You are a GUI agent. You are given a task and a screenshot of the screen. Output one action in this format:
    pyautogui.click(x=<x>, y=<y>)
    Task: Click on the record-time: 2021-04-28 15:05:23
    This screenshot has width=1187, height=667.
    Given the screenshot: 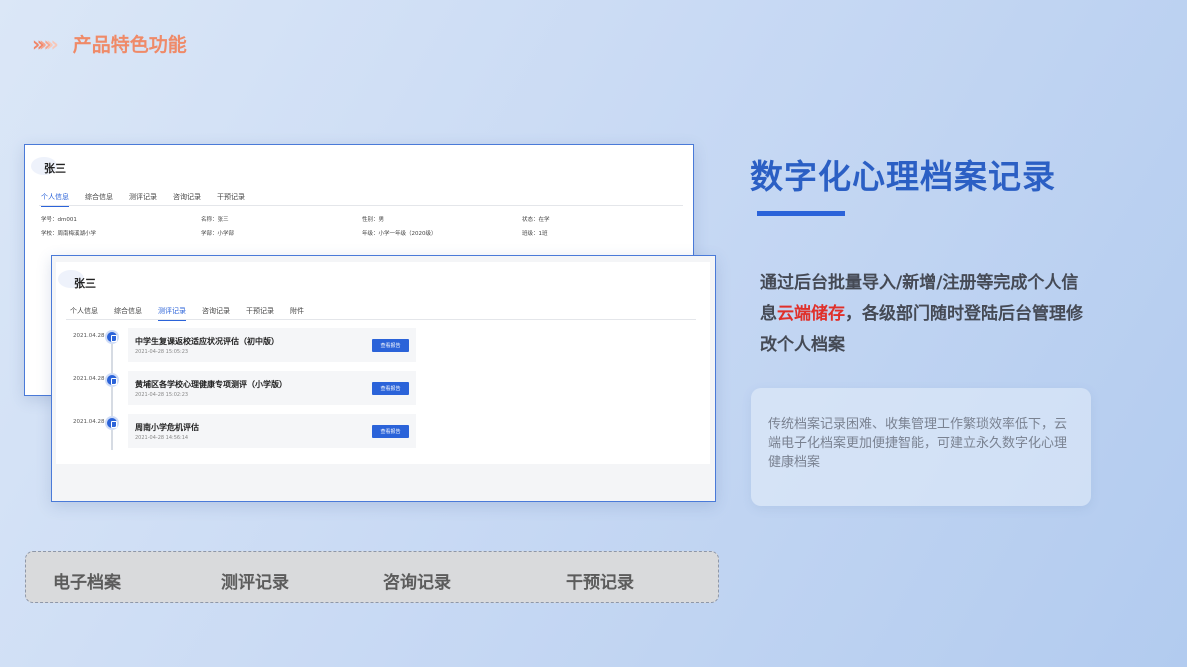 What is the action you would take?
    pyautogui.click(x=162, y=352)
    